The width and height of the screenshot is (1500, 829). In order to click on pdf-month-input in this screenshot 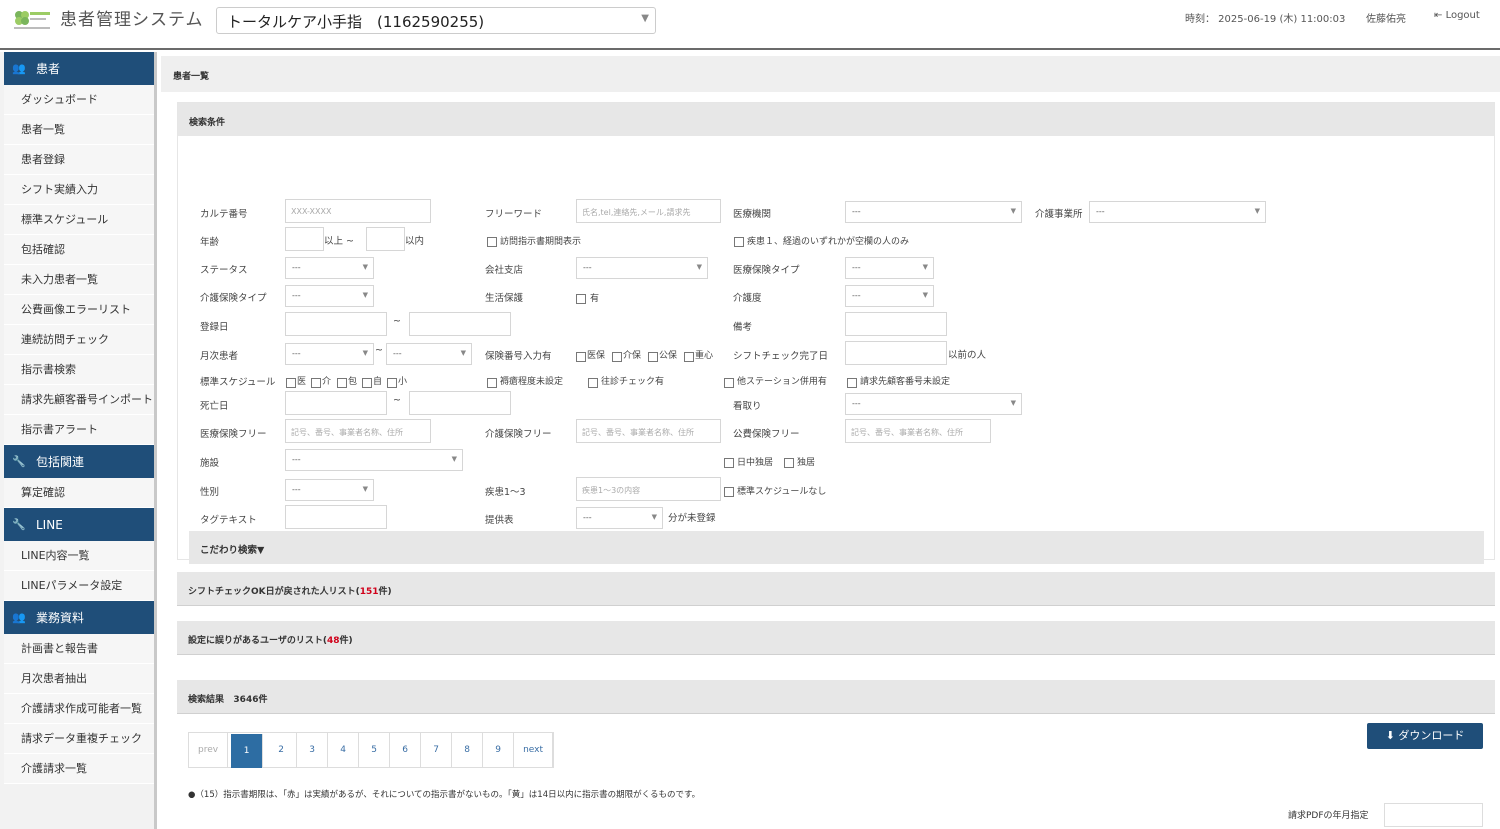, I will do `click(1433, 815)`.